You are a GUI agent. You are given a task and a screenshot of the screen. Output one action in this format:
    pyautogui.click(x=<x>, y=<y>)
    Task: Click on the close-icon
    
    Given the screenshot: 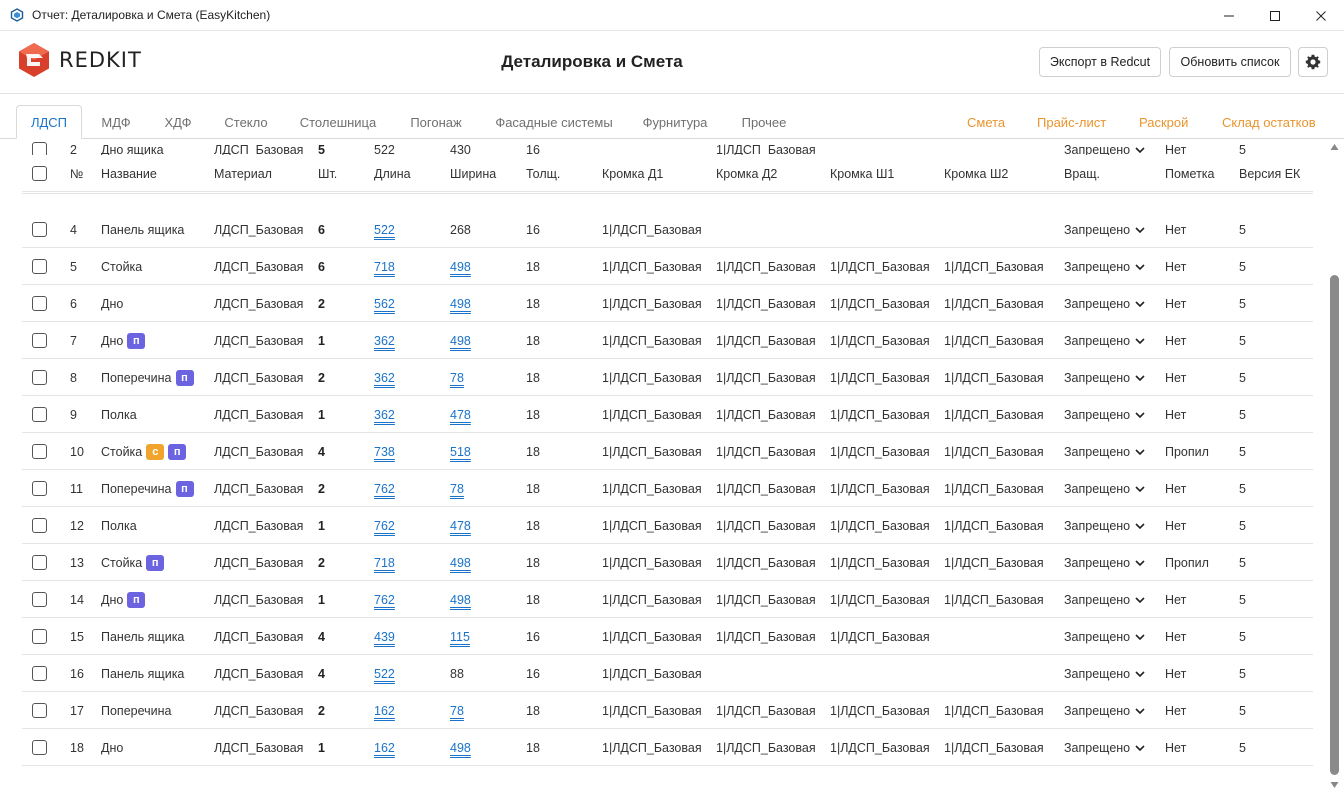 What is the action you would take?
    pyautogui.click(x=1321, y=15)
    